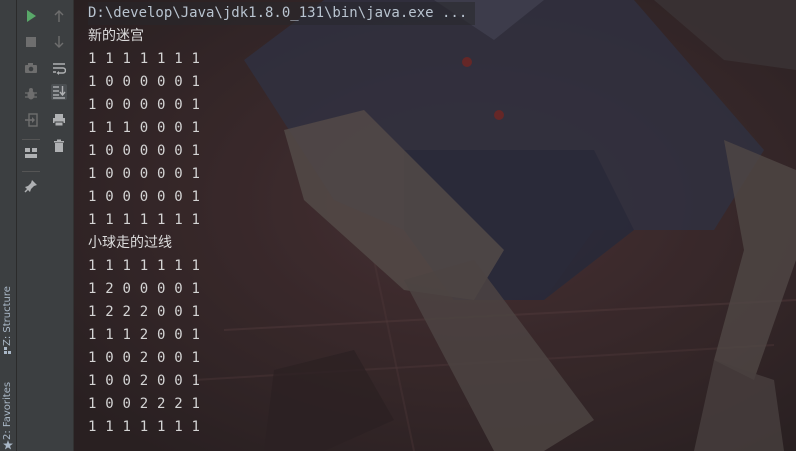  What do you see at coordinates (31, 120) in the screenshot?
I see `exit-icon` at bounding box center [31, 120].